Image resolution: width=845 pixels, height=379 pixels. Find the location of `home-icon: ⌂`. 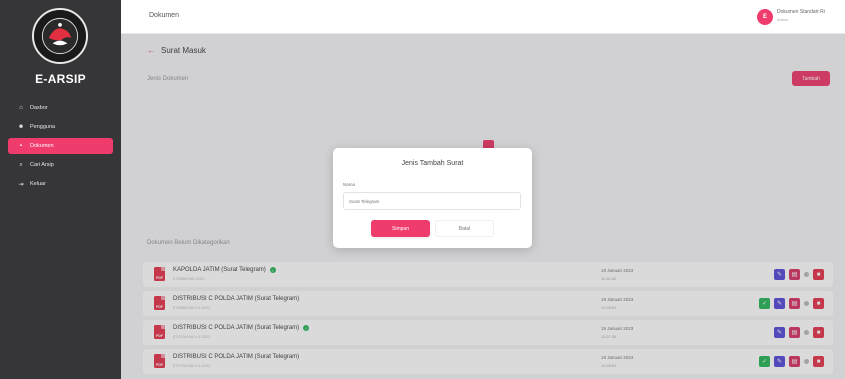

home-icon: ⌂ is located at coordinates (21, 108).